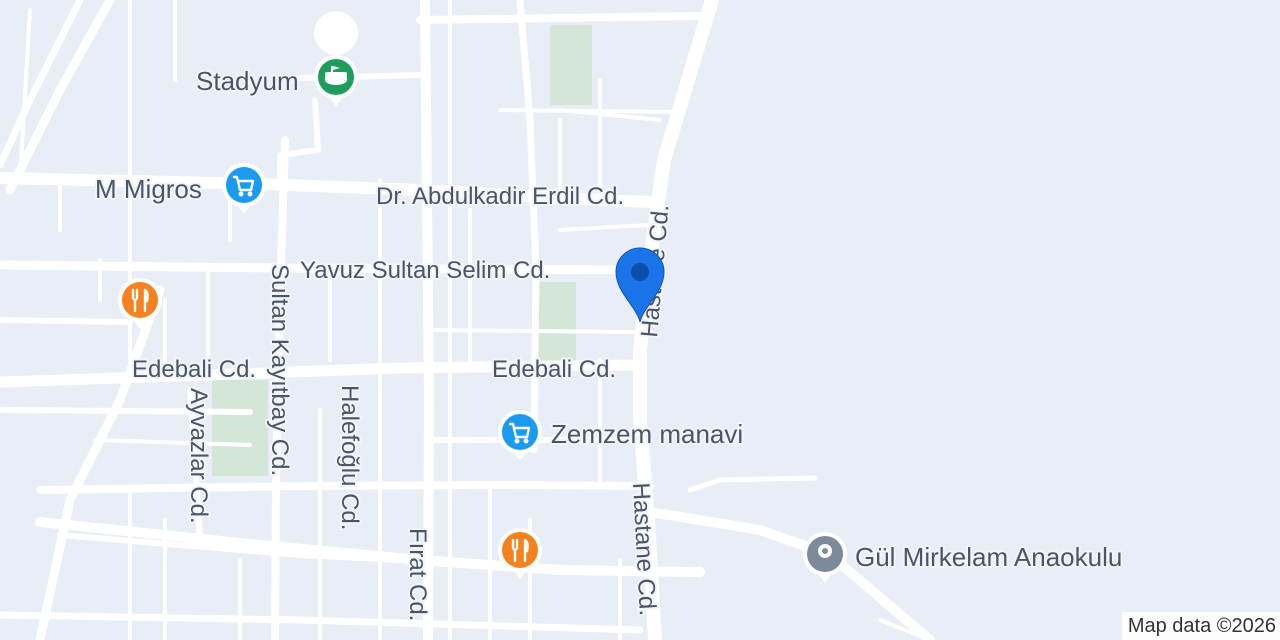  Describe the element at coordinates (571, 65) in the screenshot. I see `park-north` at that location.